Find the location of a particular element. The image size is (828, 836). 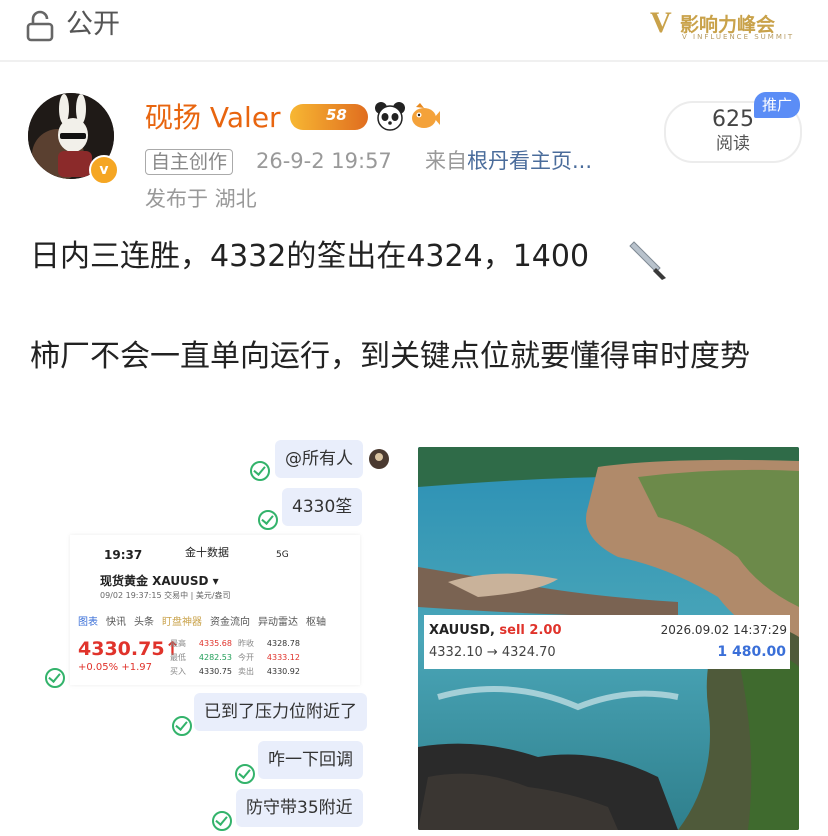

promote-badge: 推广 is located at coordinates (777, 105).